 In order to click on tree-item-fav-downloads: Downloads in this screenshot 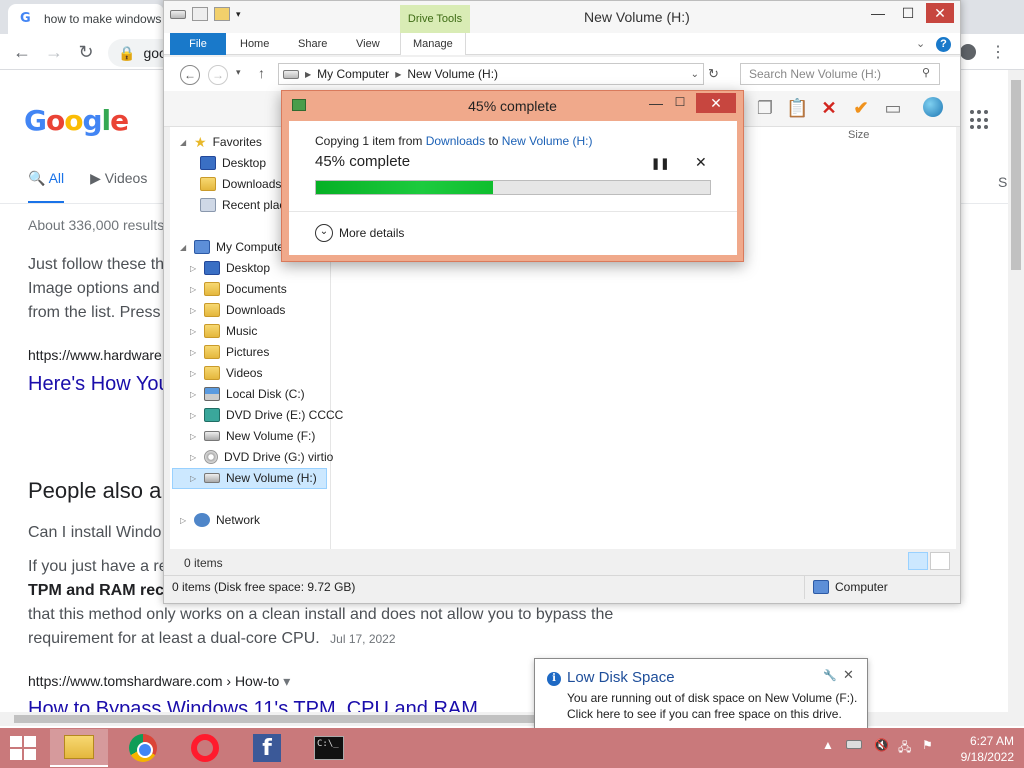, I will do `click(240, 184)`.